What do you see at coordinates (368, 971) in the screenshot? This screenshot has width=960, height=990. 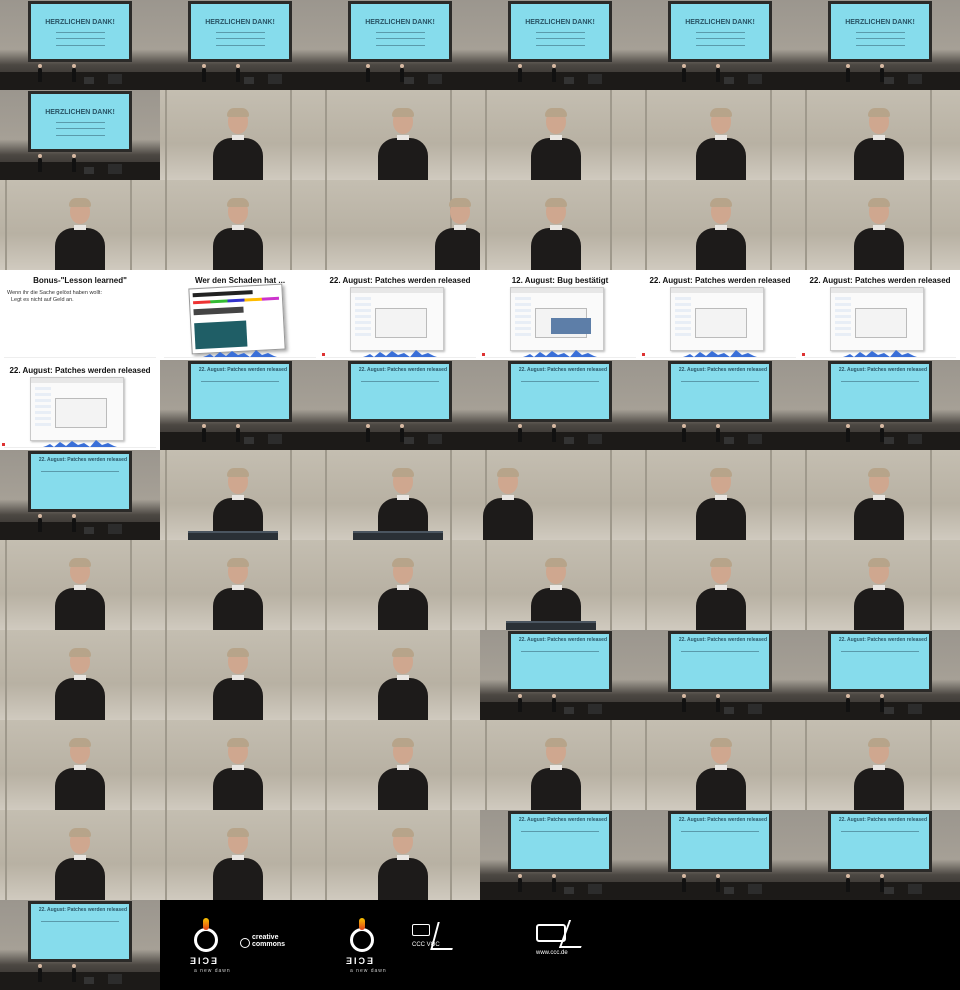 I see `congress-tagline: a new dawn` at bounding box center [368, 971].